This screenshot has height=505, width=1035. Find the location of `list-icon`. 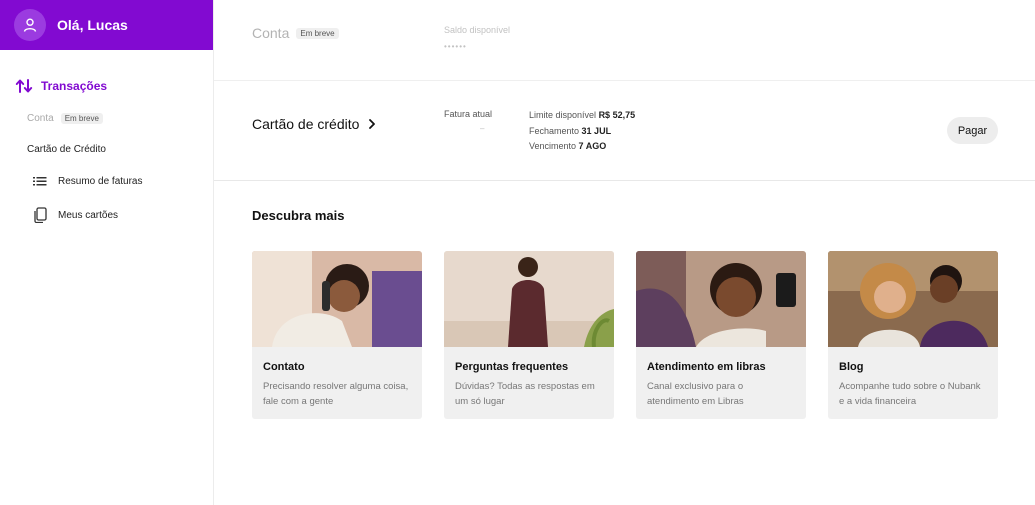

list-icon is located at coordinates (40, 181).